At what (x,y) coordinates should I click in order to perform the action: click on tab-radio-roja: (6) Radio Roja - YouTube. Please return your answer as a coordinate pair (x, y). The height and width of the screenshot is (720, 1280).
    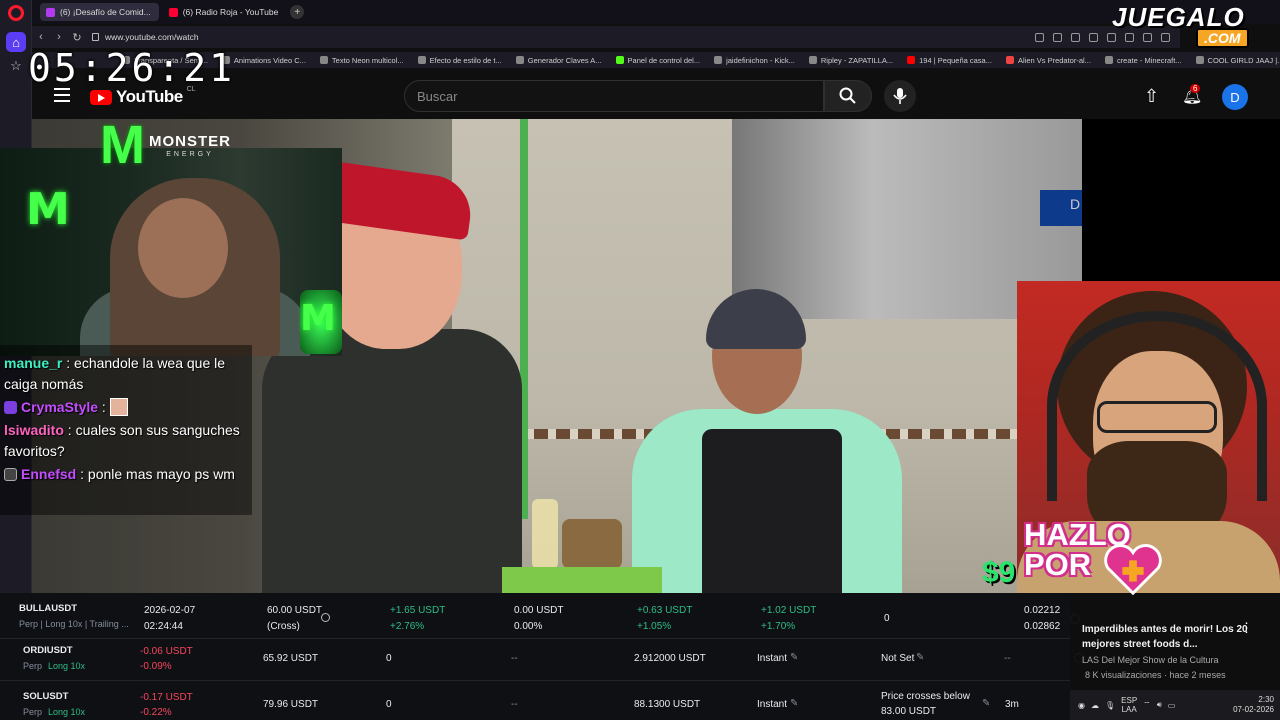
    Looking at the image, I should click on (225, 12).